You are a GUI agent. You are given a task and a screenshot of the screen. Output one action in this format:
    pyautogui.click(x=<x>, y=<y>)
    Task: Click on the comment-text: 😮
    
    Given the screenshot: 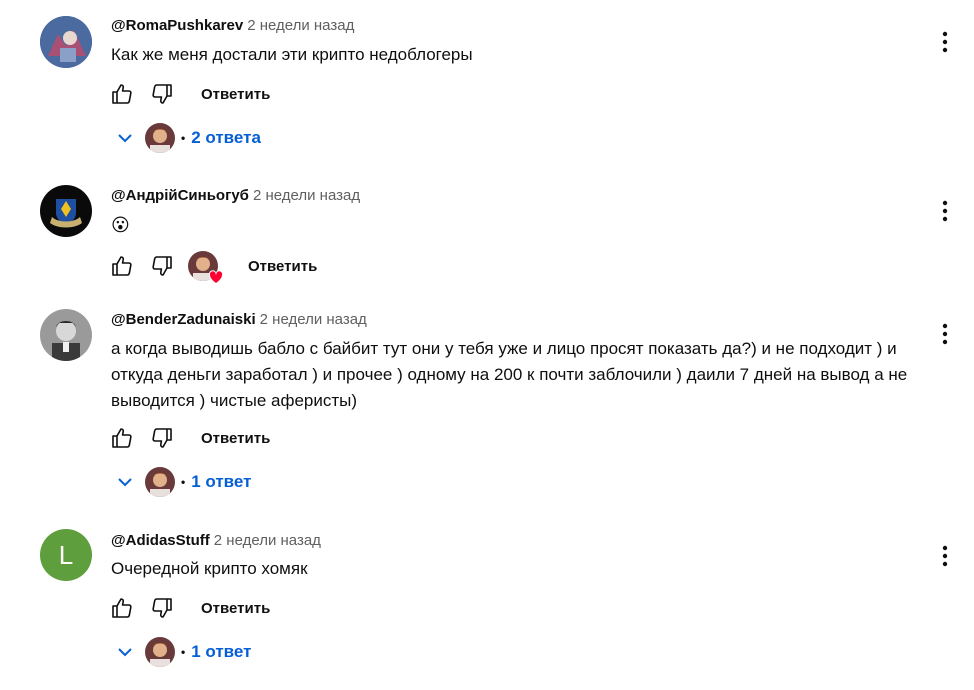 What is the action you would take?
    pyautogui.click(x=120, y=225)
    